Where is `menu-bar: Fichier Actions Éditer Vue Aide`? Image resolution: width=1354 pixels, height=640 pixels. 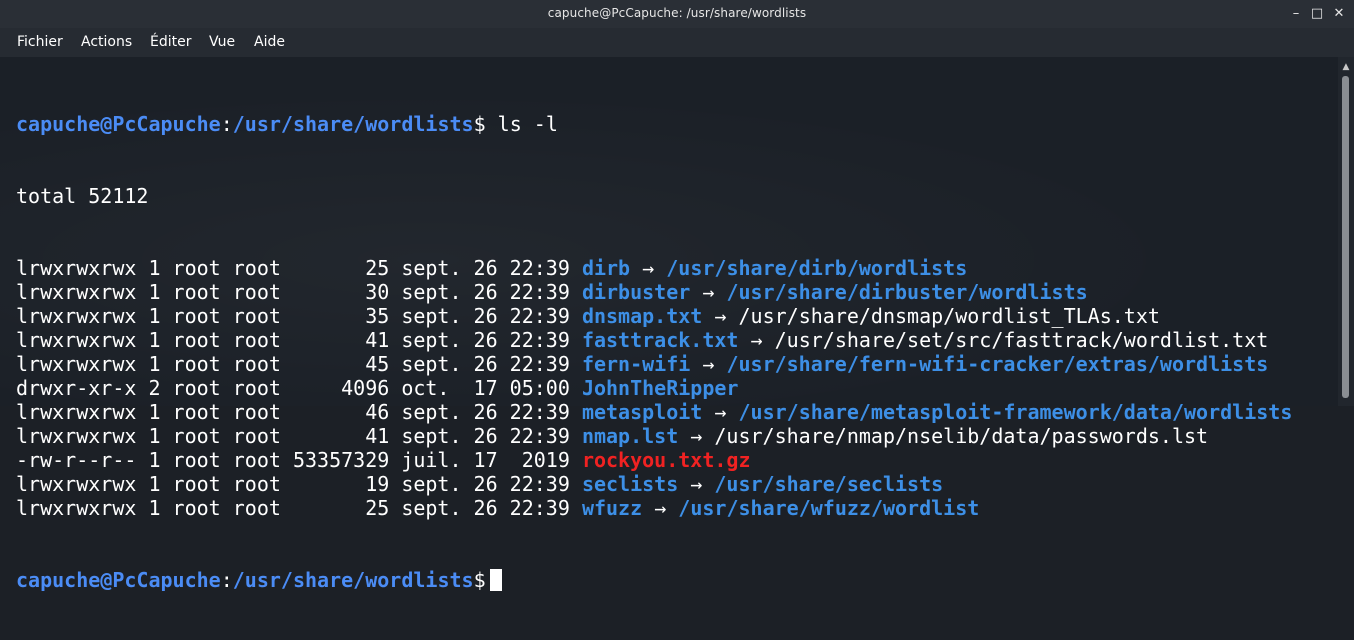 menu-bar: Fichier Actions Éditer Vue Aide is located at coordinates (677, 42).